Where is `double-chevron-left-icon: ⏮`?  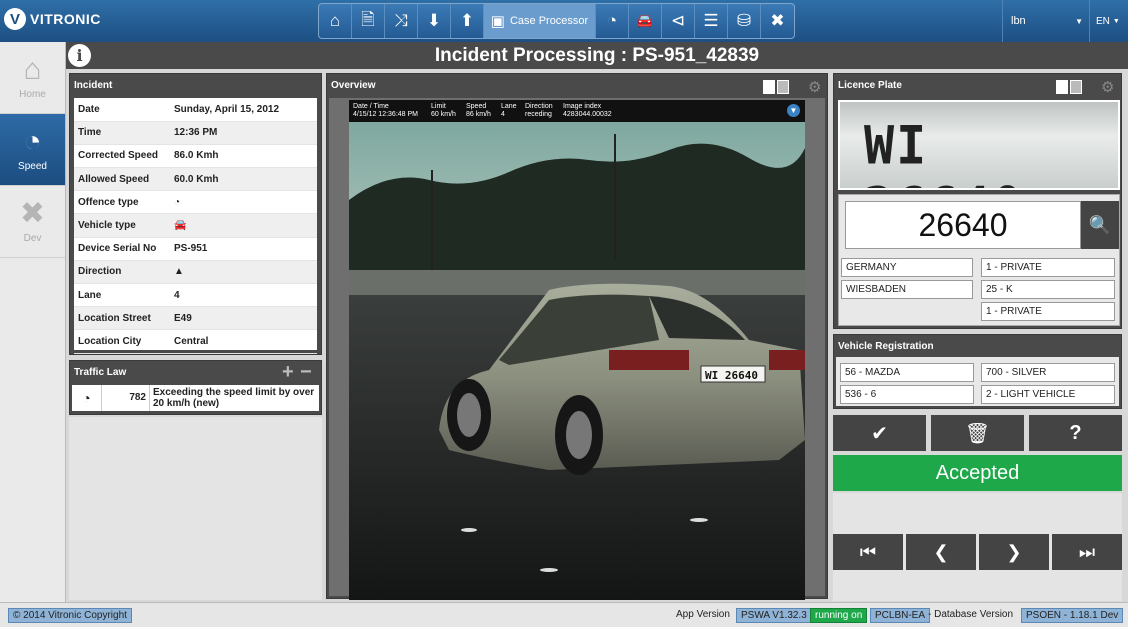
double-chevron-left-icon: ⏮ is located at coordinates (868, 551).